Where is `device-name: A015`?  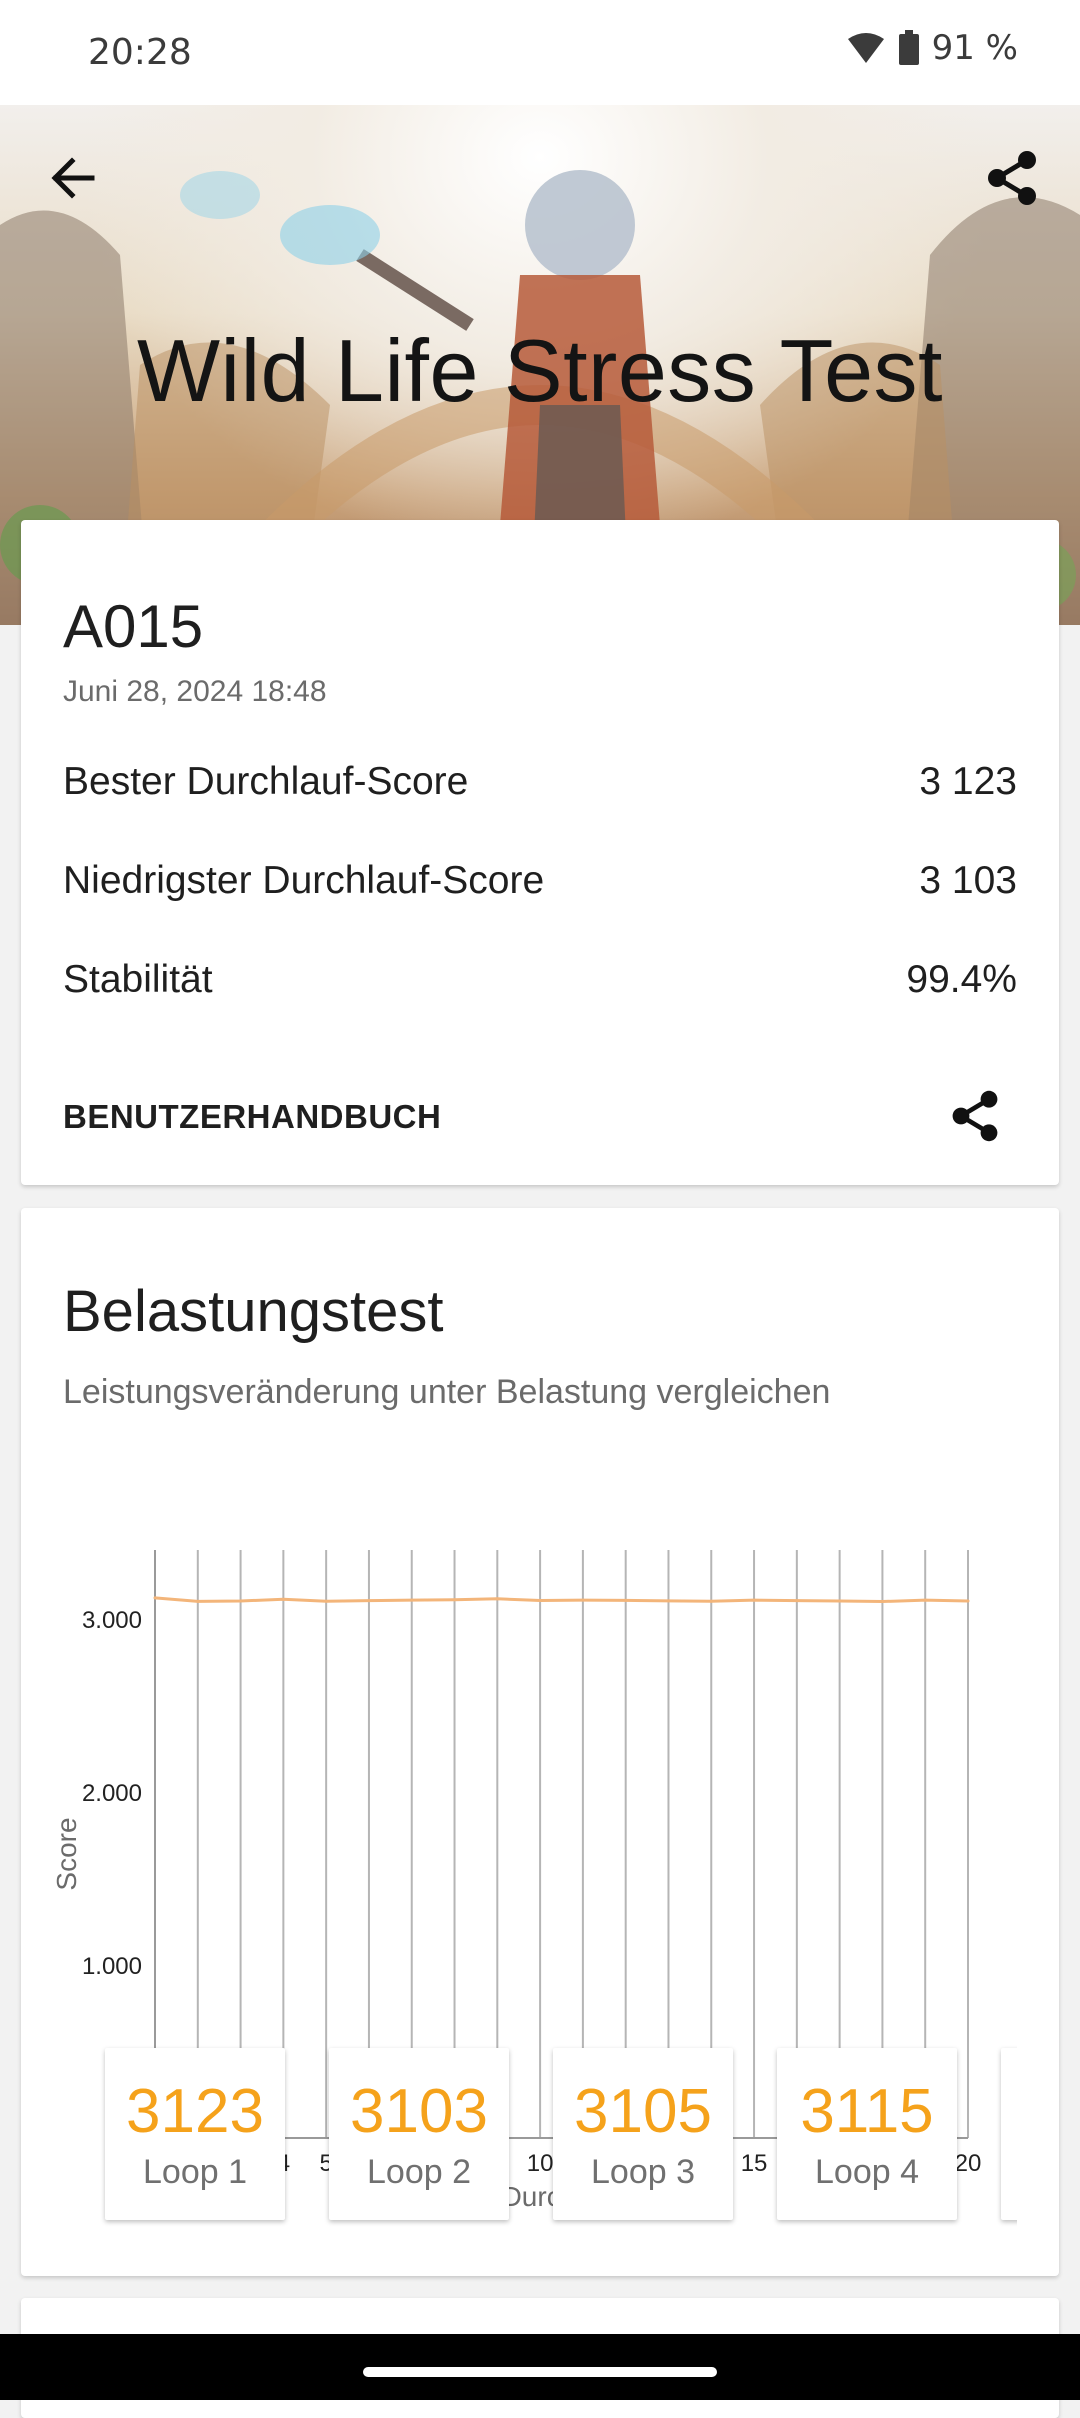
device-name: A015 is located at coordinates (133, 626).